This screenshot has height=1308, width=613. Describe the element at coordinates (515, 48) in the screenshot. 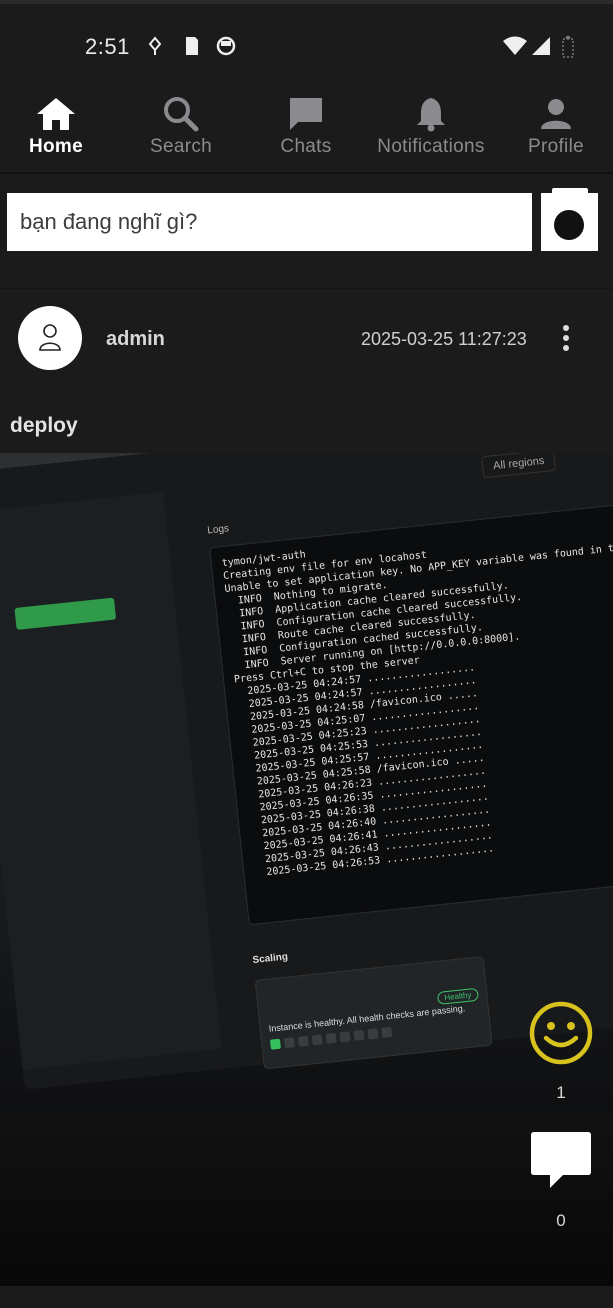

I see `wifi-icon` at that location.